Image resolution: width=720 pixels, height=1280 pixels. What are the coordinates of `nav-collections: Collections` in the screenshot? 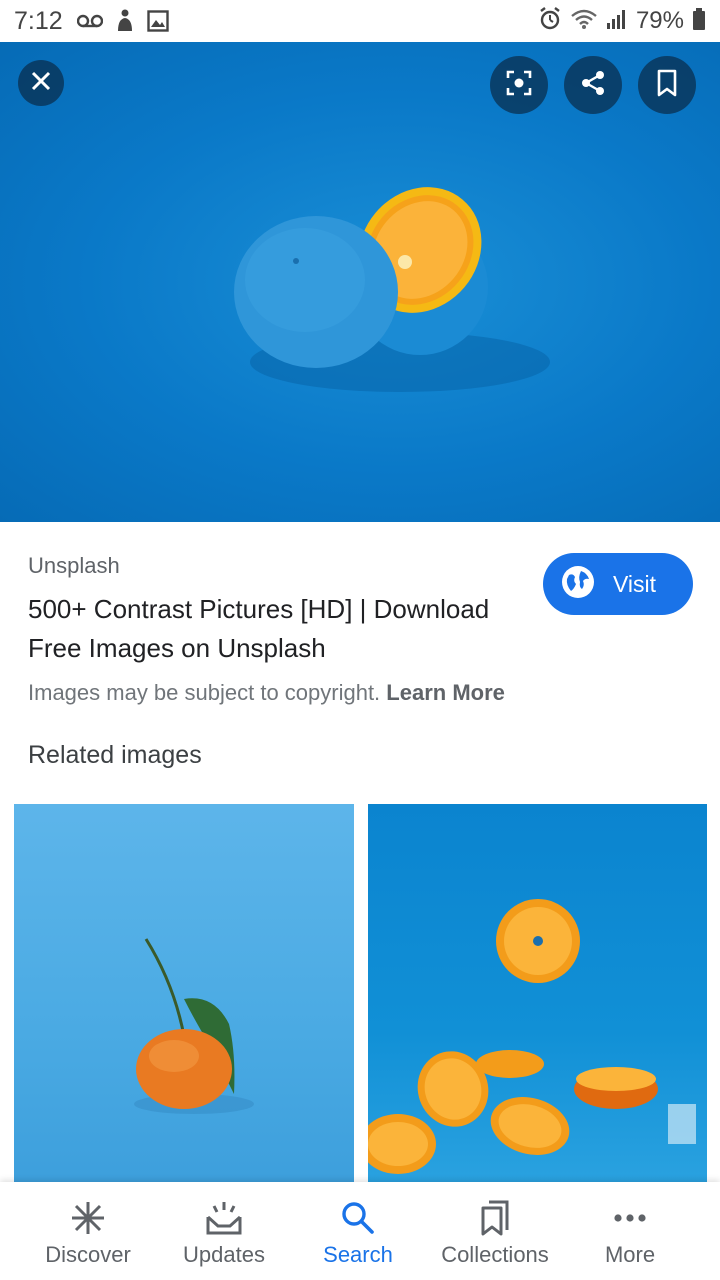 It's located at (495, 1231).